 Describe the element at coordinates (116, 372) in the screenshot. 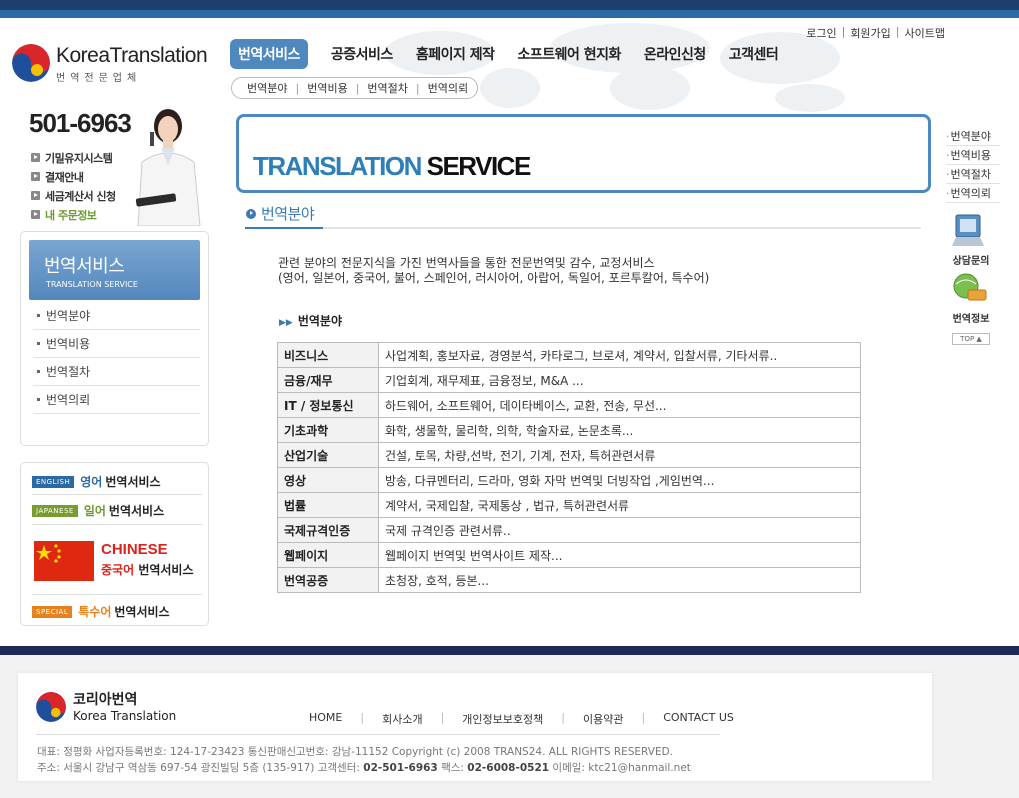

I see `side-menu-item-process: 번역절차` at that location.